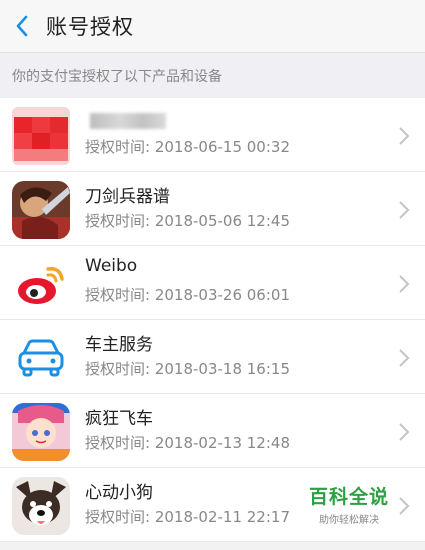  I want to click on app-name: 刀剑兵器谱, so click(127, 197).